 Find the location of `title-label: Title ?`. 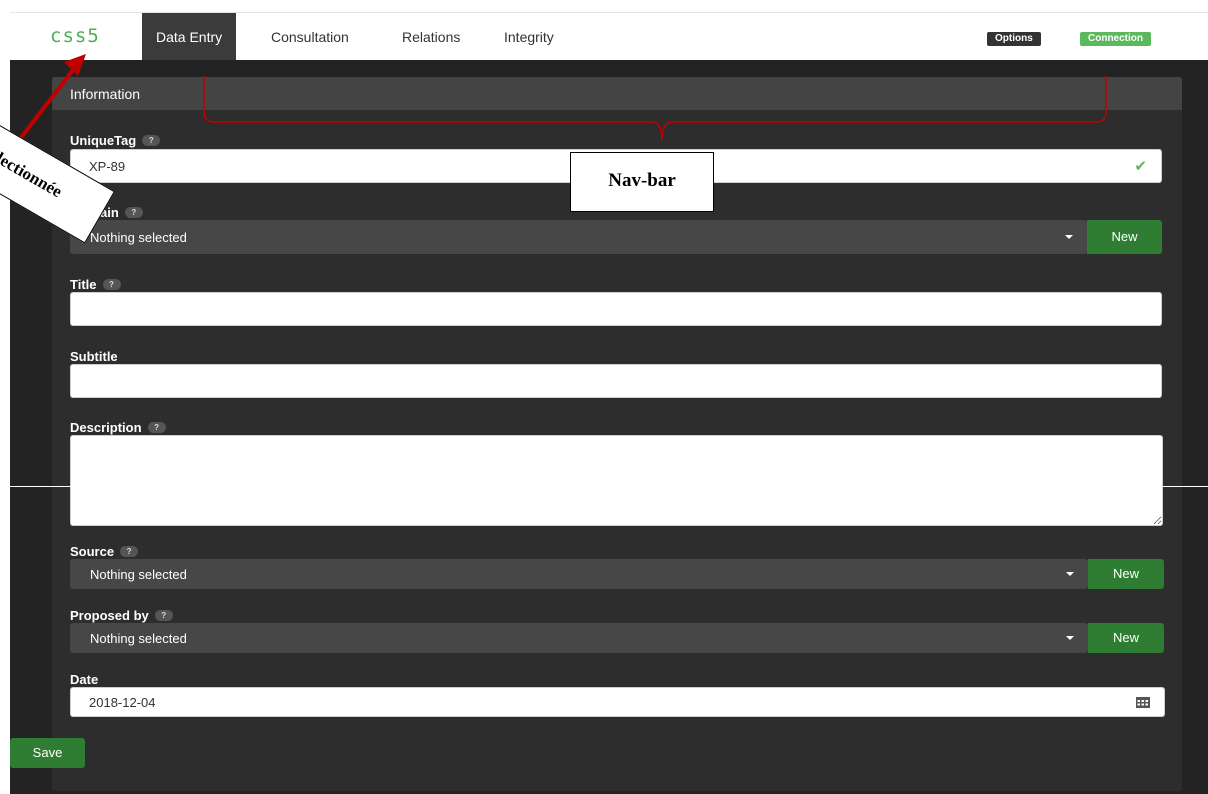

title-label: Title ? is located at coordinates (95, 284).